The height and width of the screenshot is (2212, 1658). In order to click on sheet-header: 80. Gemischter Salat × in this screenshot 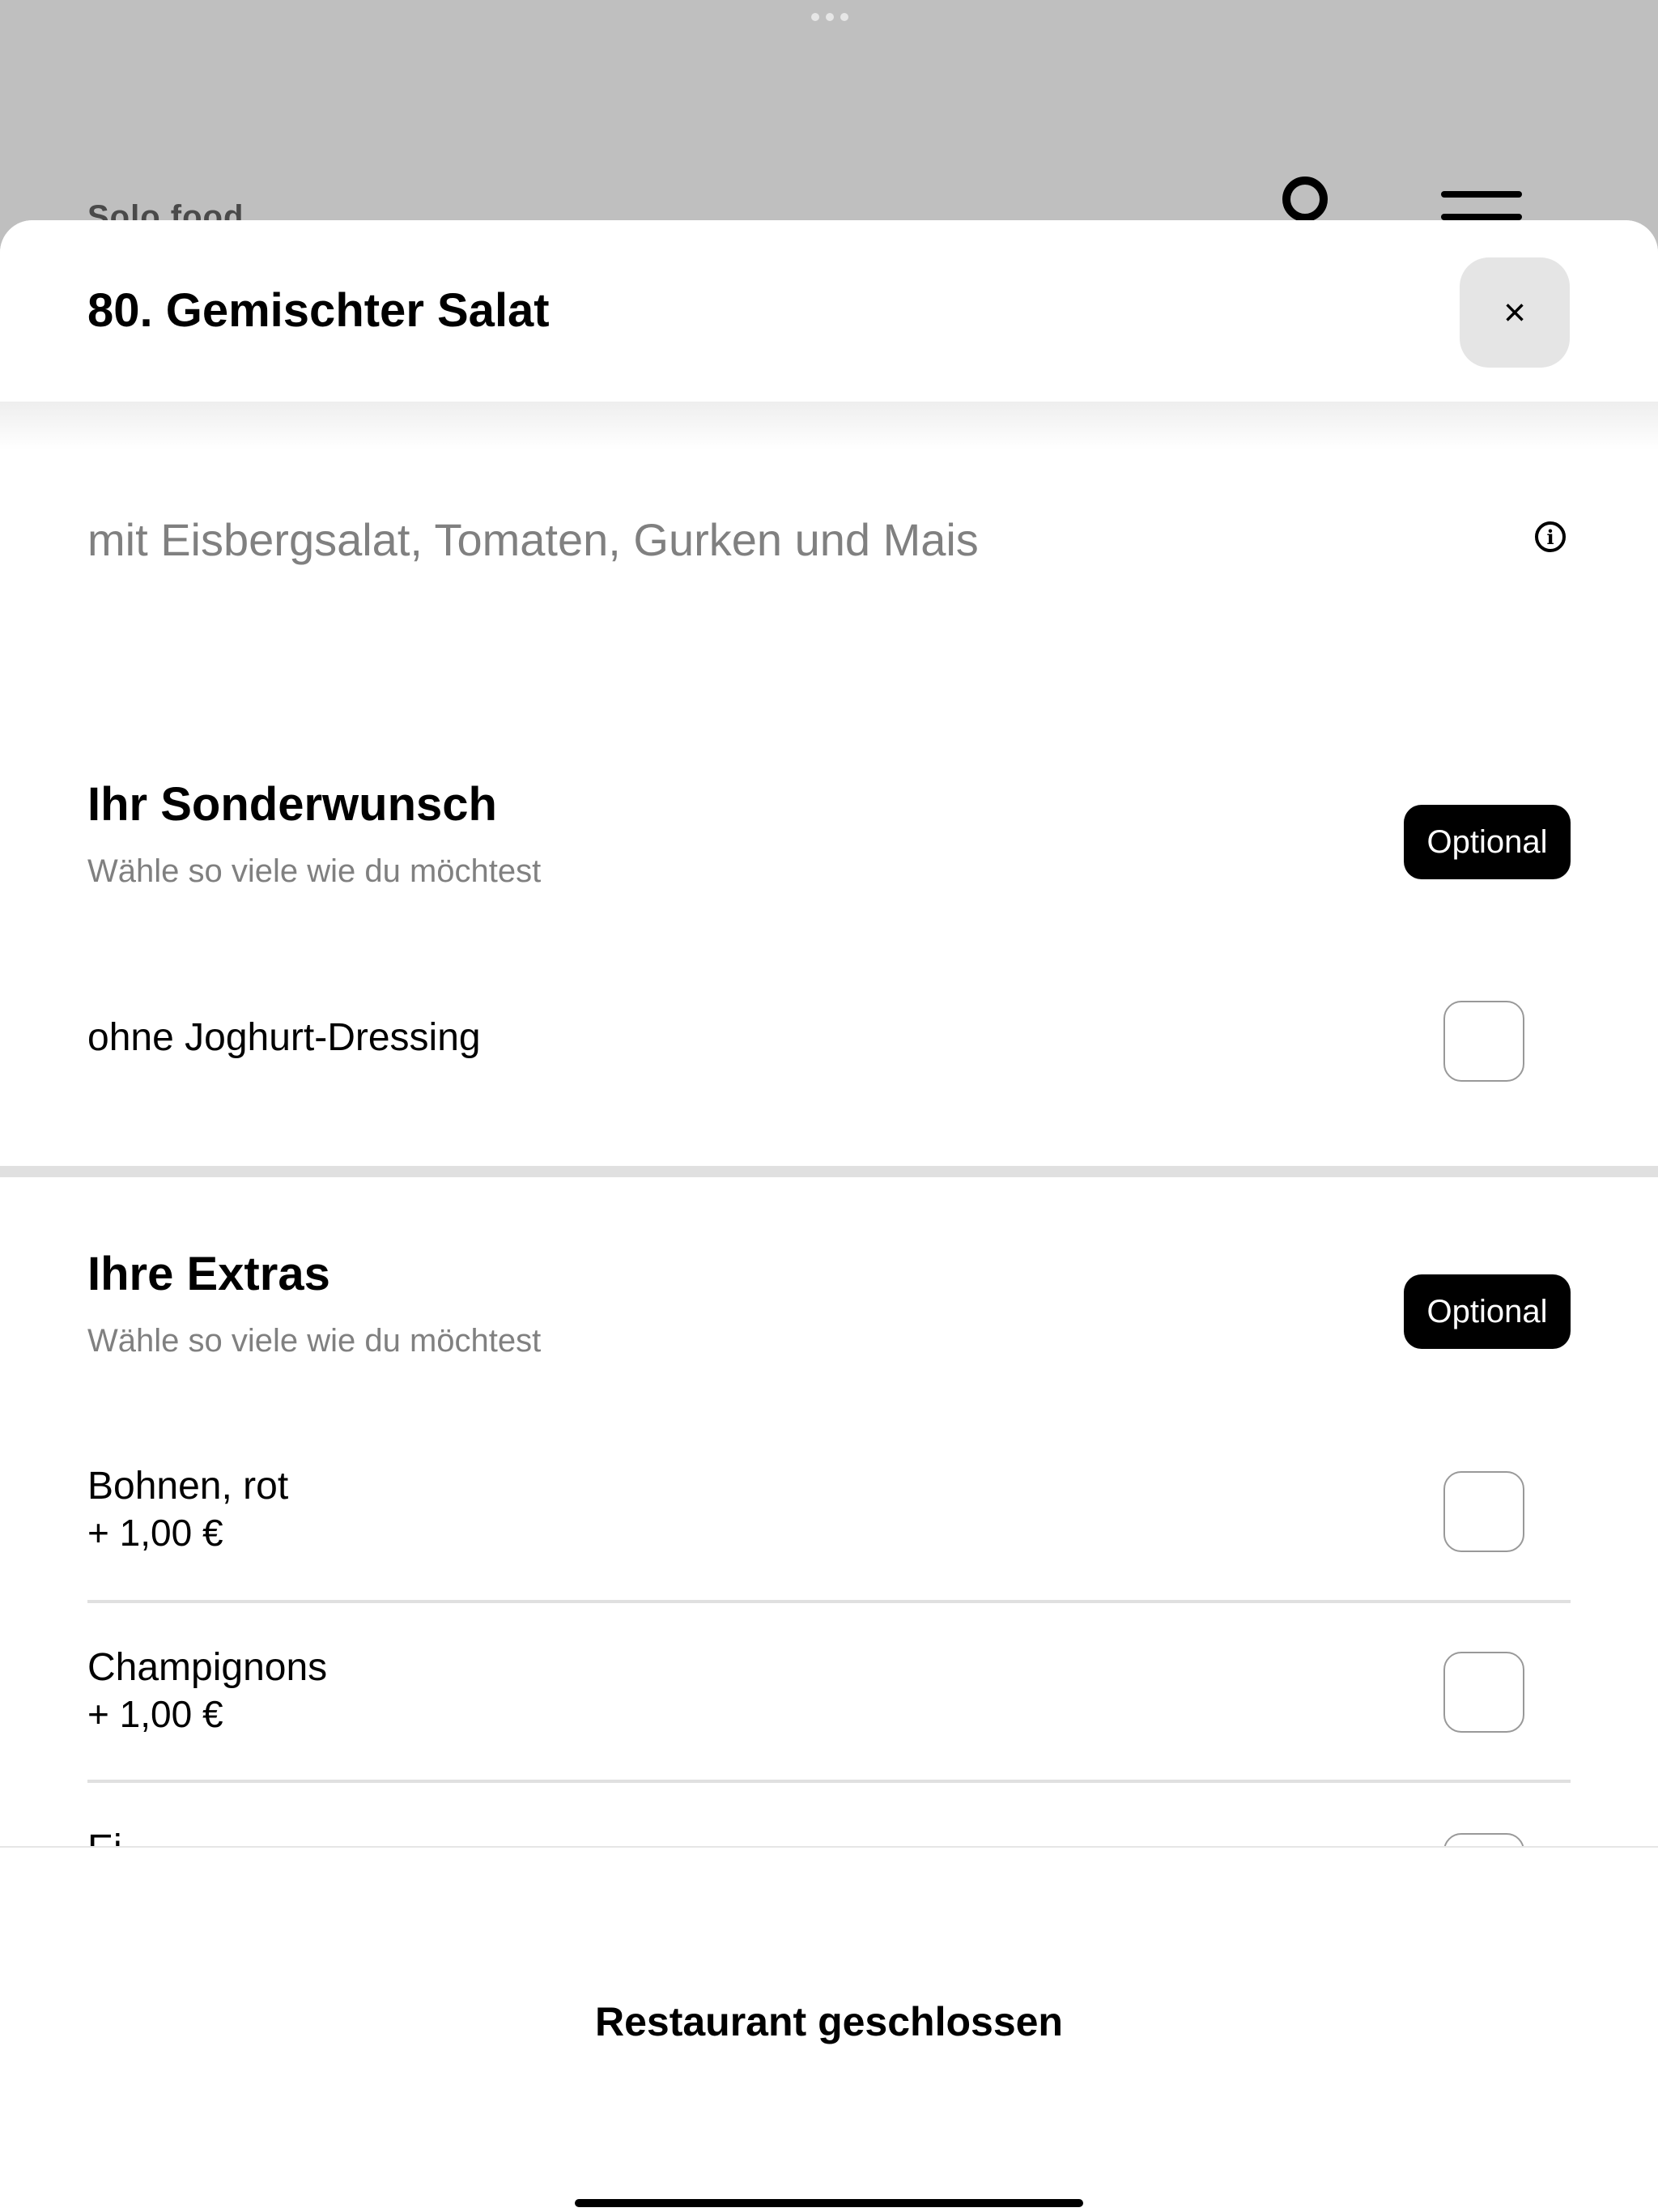, I will do `click(829, 311)`.